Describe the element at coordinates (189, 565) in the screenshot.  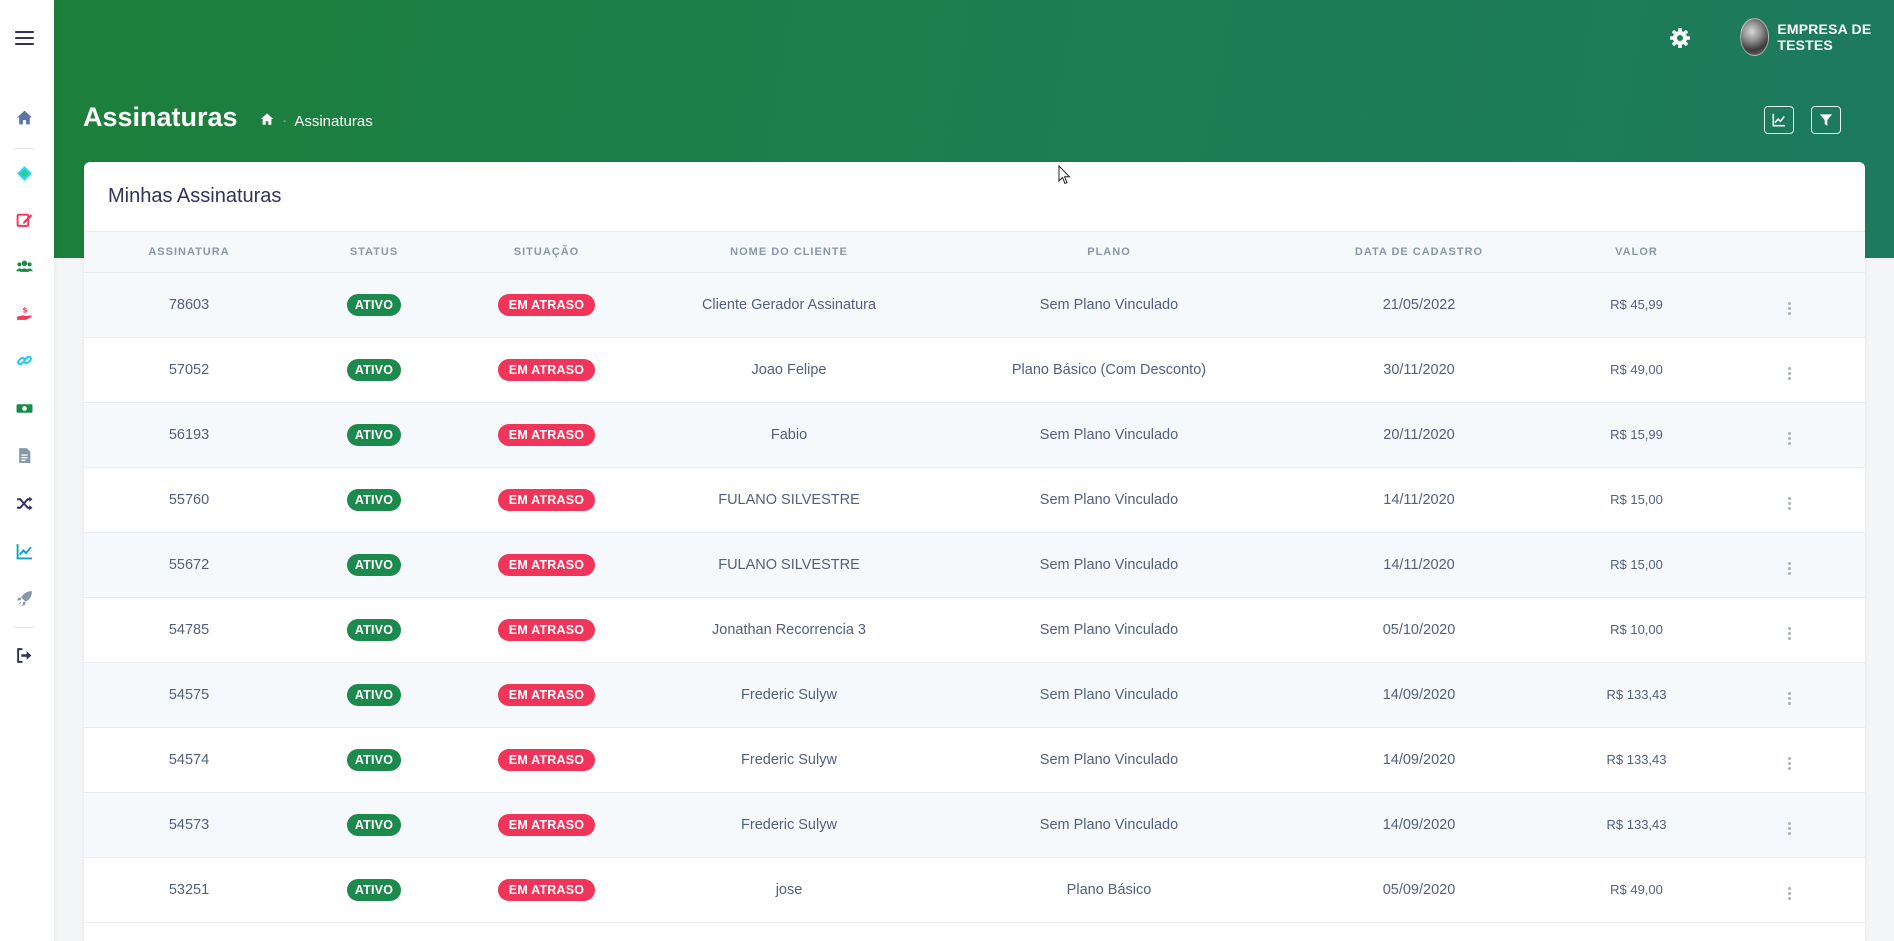
I see `subscription-id: 55672` at that location.